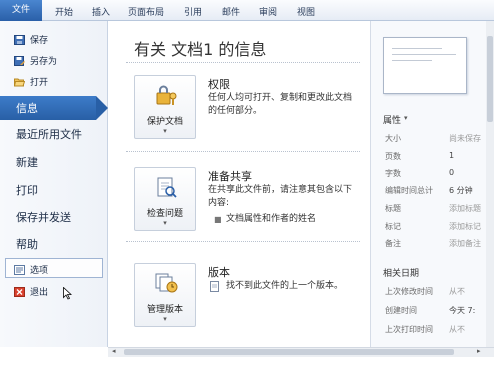 This screenshot has width=494, height=369. I want to click on save-label: 保存, so click(39, 41).